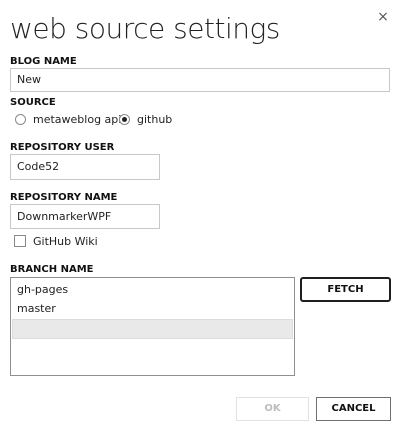  I want to click on source-radio-github, so click(124, 119).